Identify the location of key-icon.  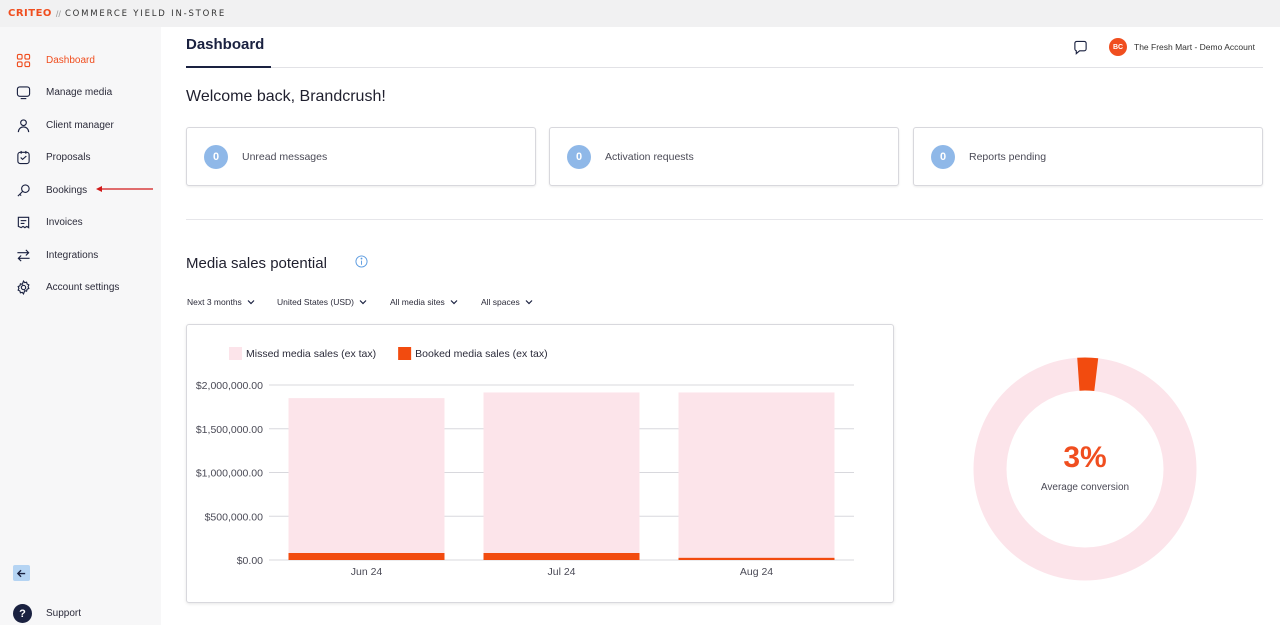
(23, 190).